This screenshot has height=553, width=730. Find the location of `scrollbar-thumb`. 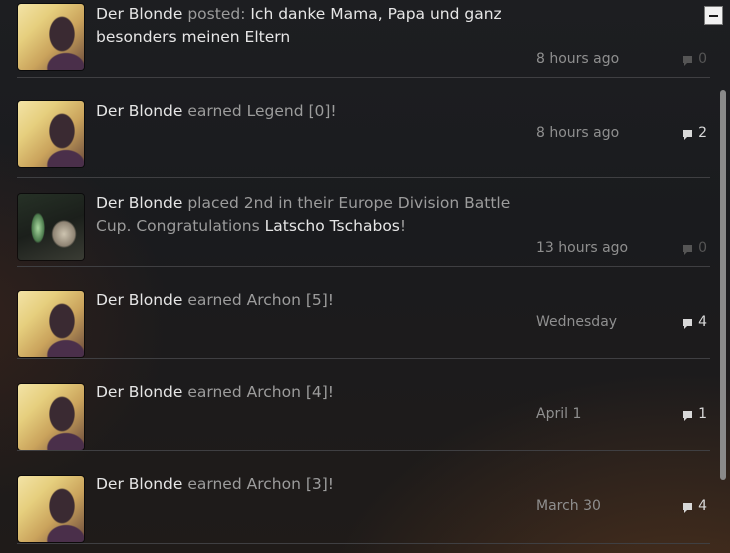

scrollbar-thumb is located at coordinates (723, 285).